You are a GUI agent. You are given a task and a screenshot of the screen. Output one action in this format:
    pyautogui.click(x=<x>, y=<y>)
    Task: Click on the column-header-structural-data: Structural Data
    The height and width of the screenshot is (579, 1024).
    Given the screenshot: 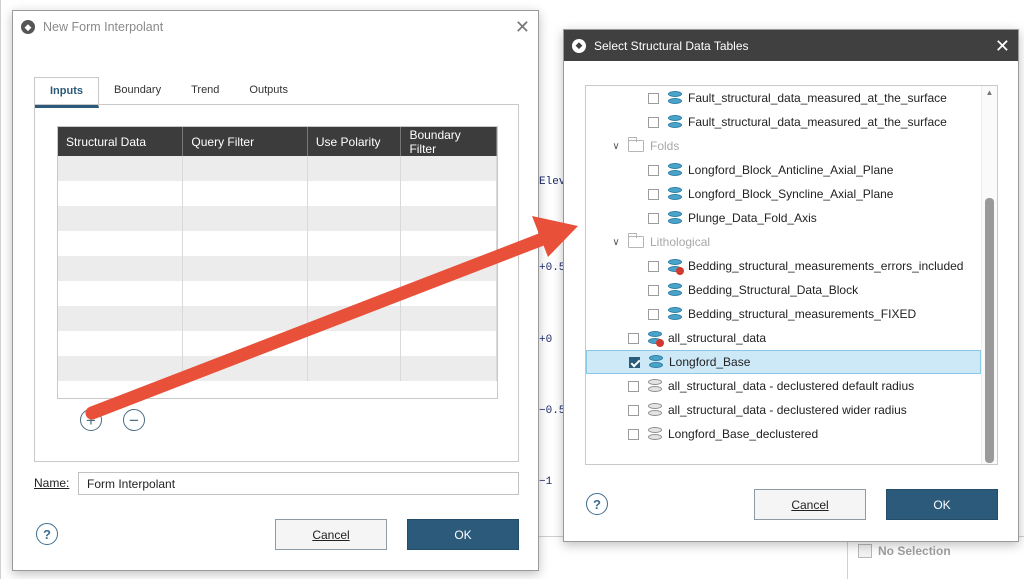 What is the action you would take?
    pyautogui.click(x=121, y=141)
    